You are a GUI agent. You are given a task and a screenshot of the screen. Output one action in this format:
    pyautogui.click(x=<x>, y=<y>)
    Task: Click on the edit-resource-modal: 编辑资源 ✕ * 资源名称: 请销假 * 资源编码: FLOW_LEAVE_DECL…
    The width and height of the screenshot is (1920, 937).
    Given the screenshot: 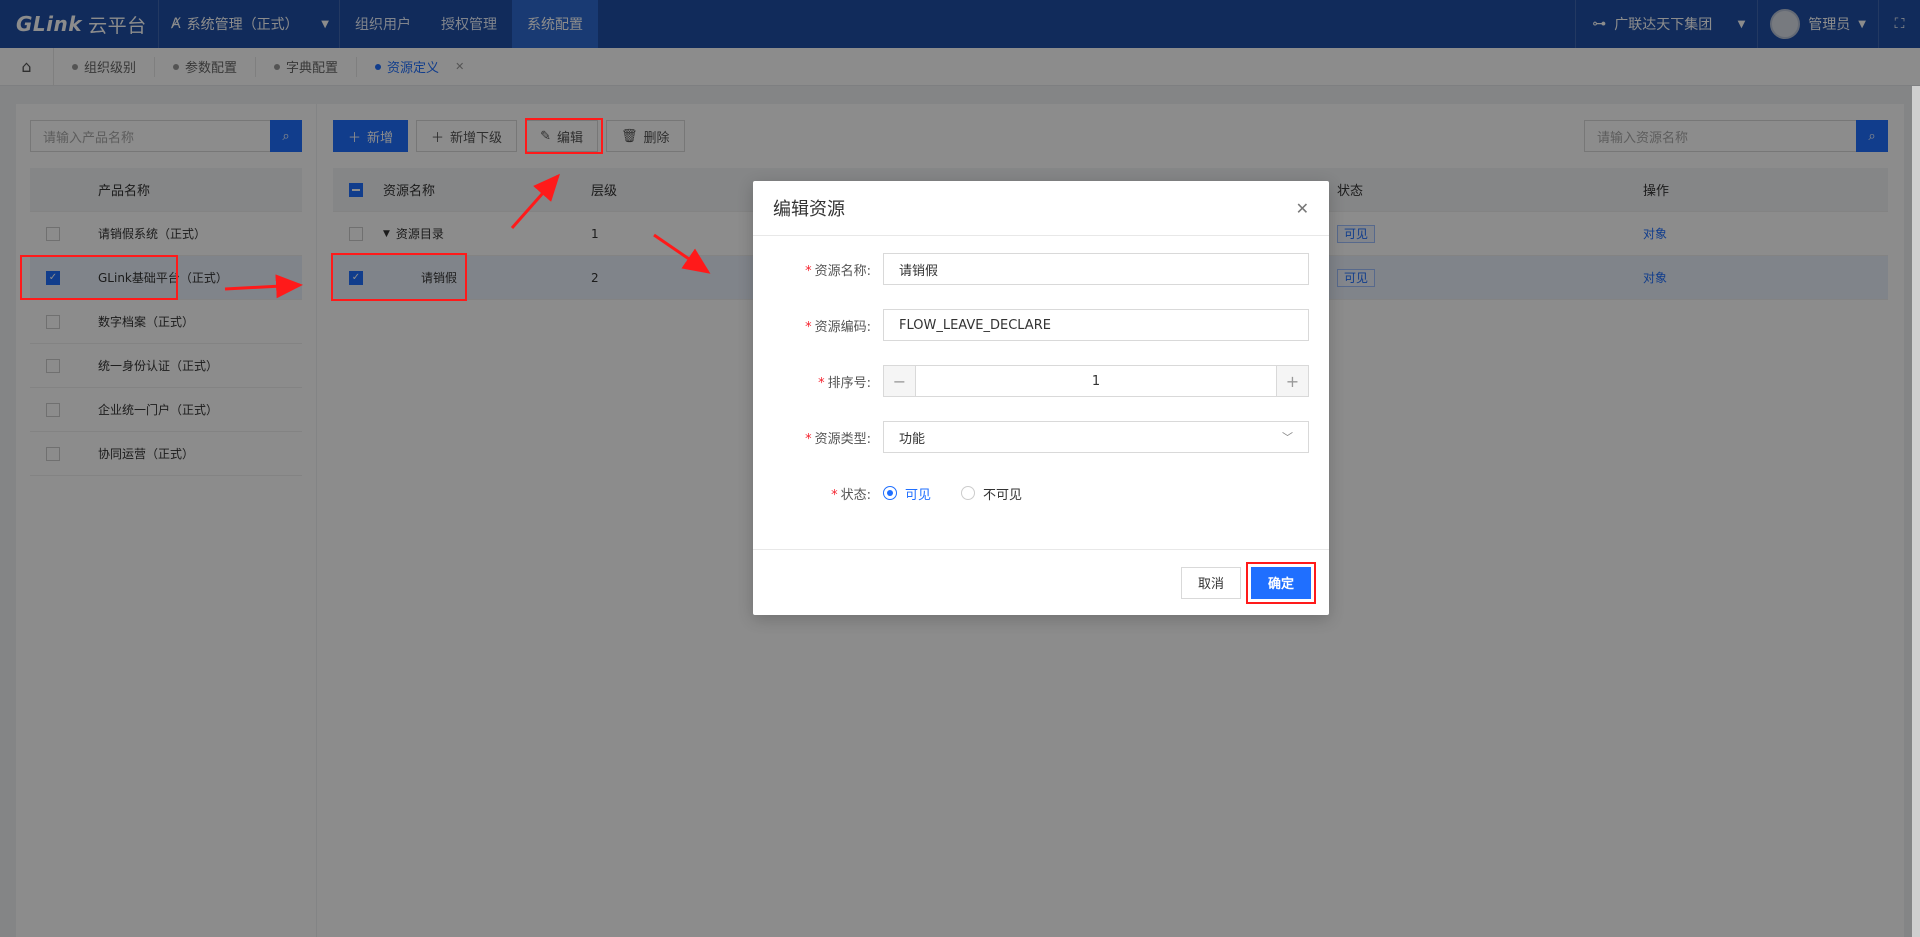 What is the action you would take?
    pyautogui.click(x=1041, y=398)
    